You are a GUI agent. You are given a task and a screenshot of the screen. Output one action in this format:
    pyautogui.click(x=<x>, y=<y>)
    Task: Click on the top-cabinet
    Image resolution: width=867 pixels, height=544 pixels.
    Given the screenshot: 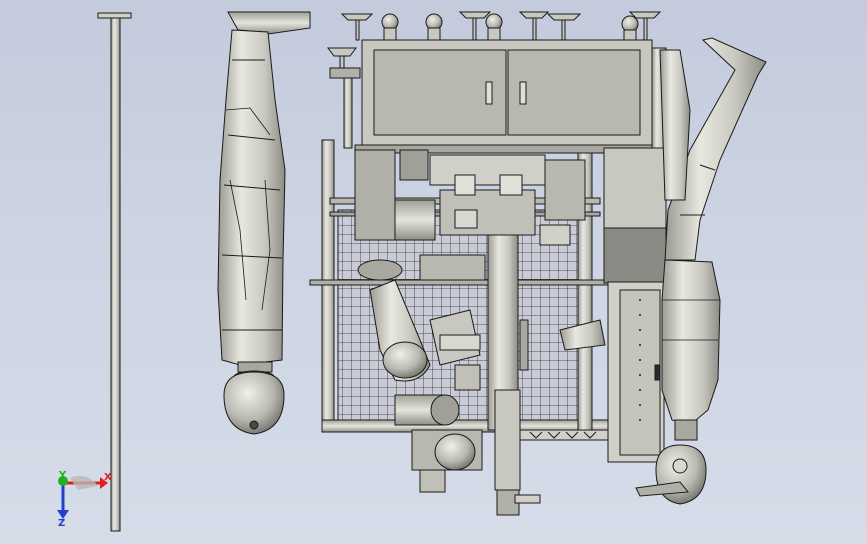 What is the action you would take?
    pyautogui.click(x=498, y=96)
    